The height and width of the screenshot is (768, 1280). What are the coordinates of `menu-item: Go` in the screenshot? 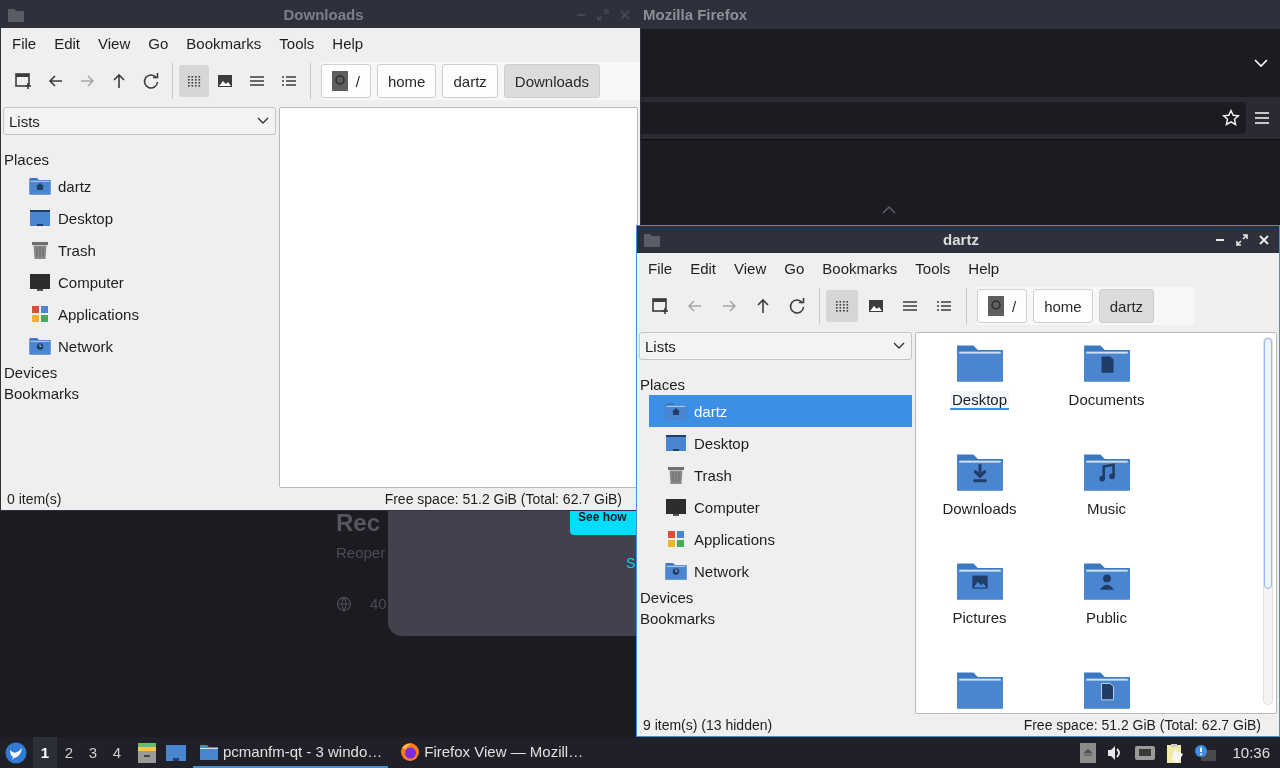 It's located at (794, 268).